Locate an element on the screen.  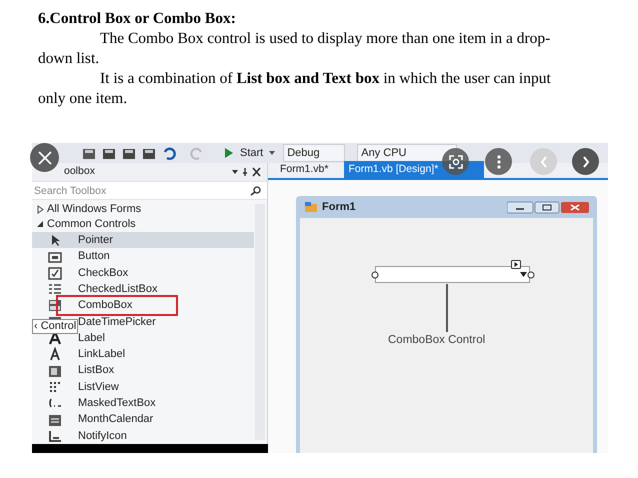
toolbox-item: MaskedTextBox is located at coordinates (117, 403).